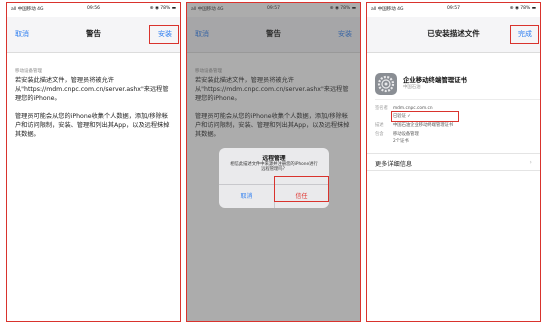 The width and height of the screenshot is (547, 328). I want to click on alert-cancel-button: 取消, so click(246, 195).